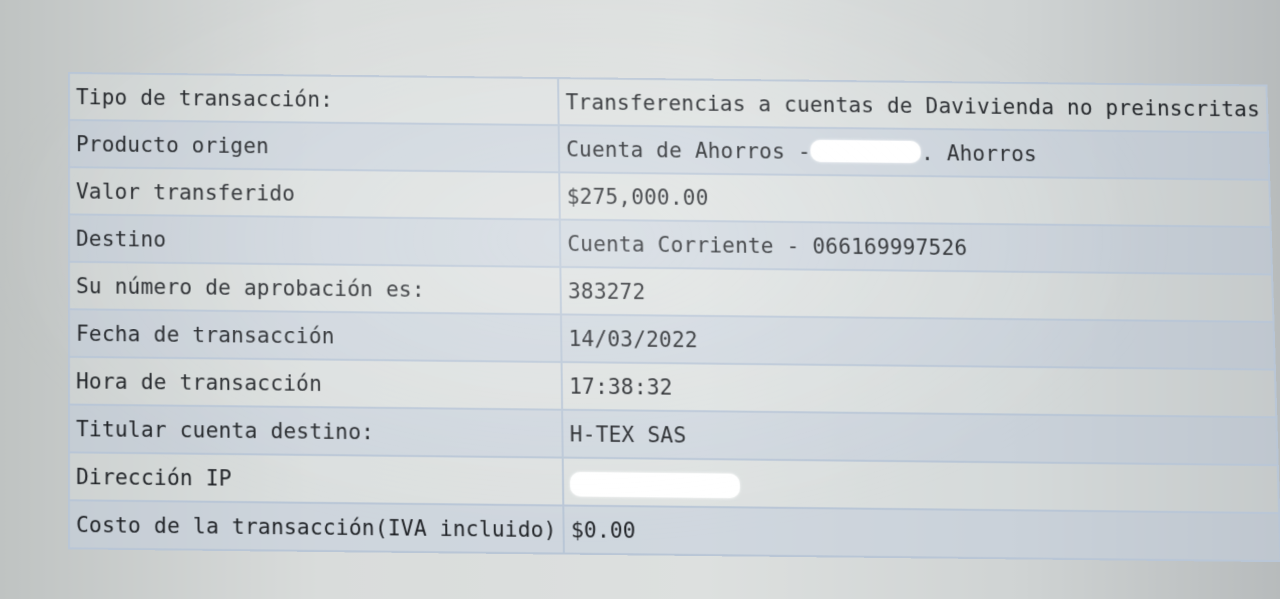 This screenshot has height=599, width=1280. I want to click on source-product-value: Cuenta de Ahorros - . Ahorros, so click(913, 152).